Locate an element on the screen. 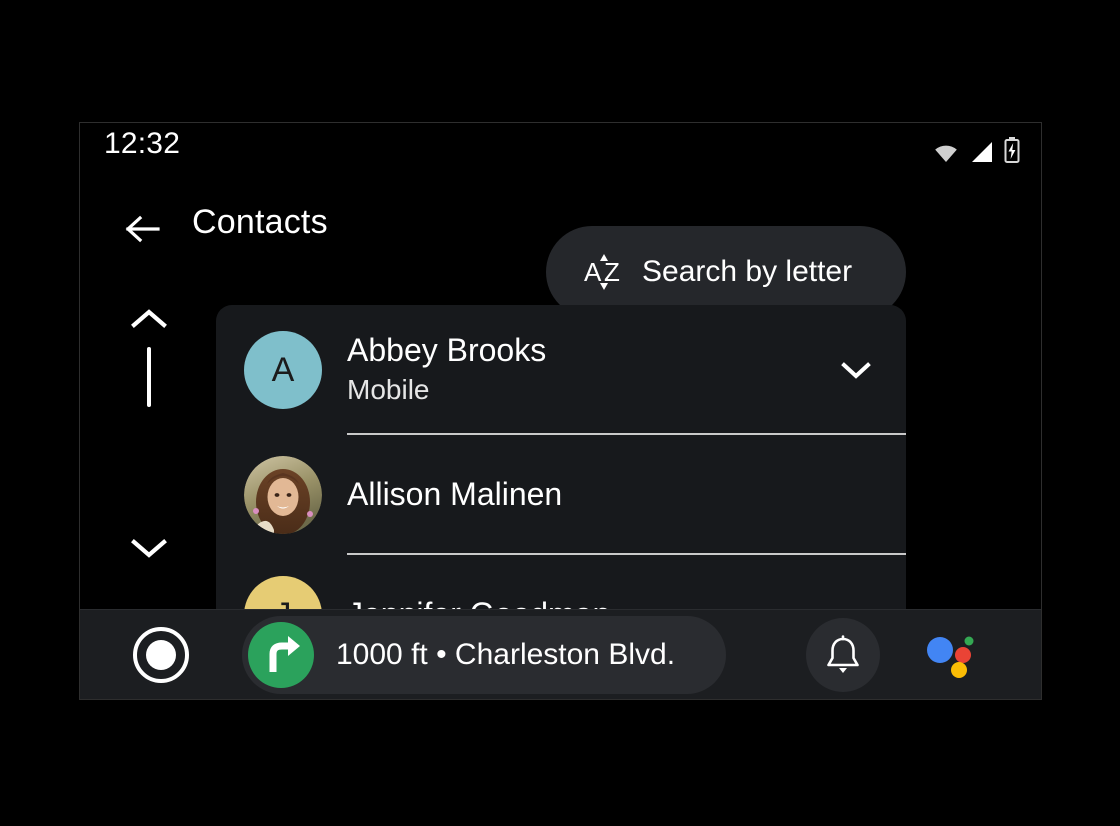 This screenshot has height=826, width=1120. avatar: A is located at coordinates (283, 370).